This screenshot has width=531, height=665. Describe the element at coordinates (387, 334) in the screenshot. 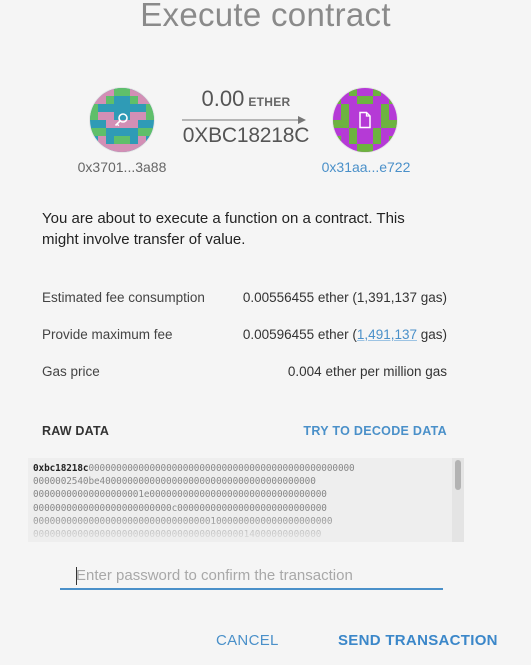

I see `maximum-gas-link: 1,491,137` at that location.